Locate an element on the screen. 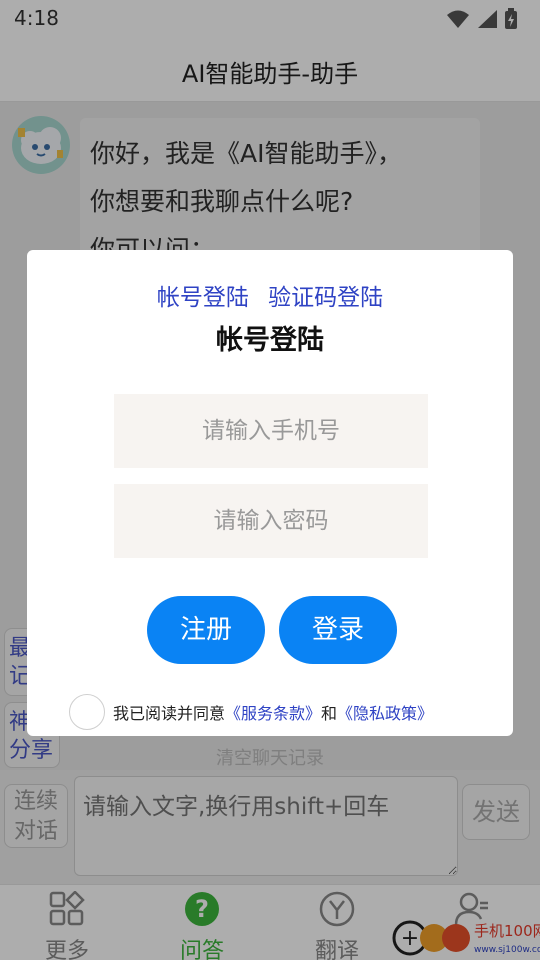  agree-checkbox is located at coordinates (87, 712).